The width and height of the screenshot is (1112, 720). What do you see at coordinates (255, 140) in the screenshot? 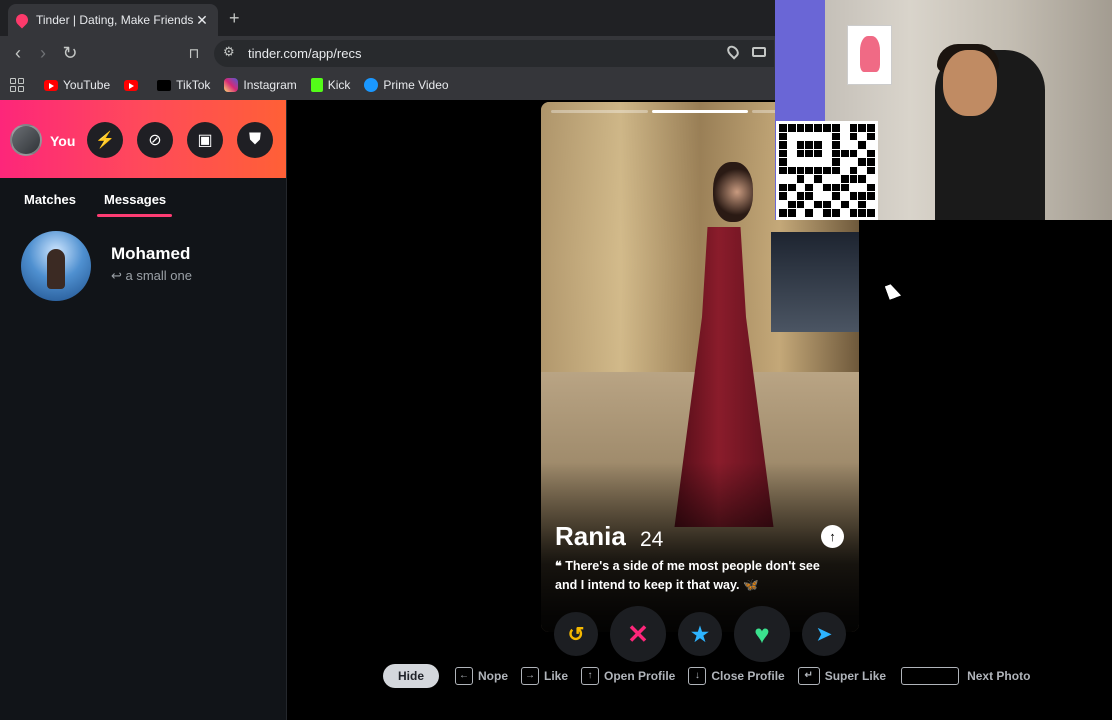
I see `safety-shield-icon: ⛊` at bounding box center [255, 140].